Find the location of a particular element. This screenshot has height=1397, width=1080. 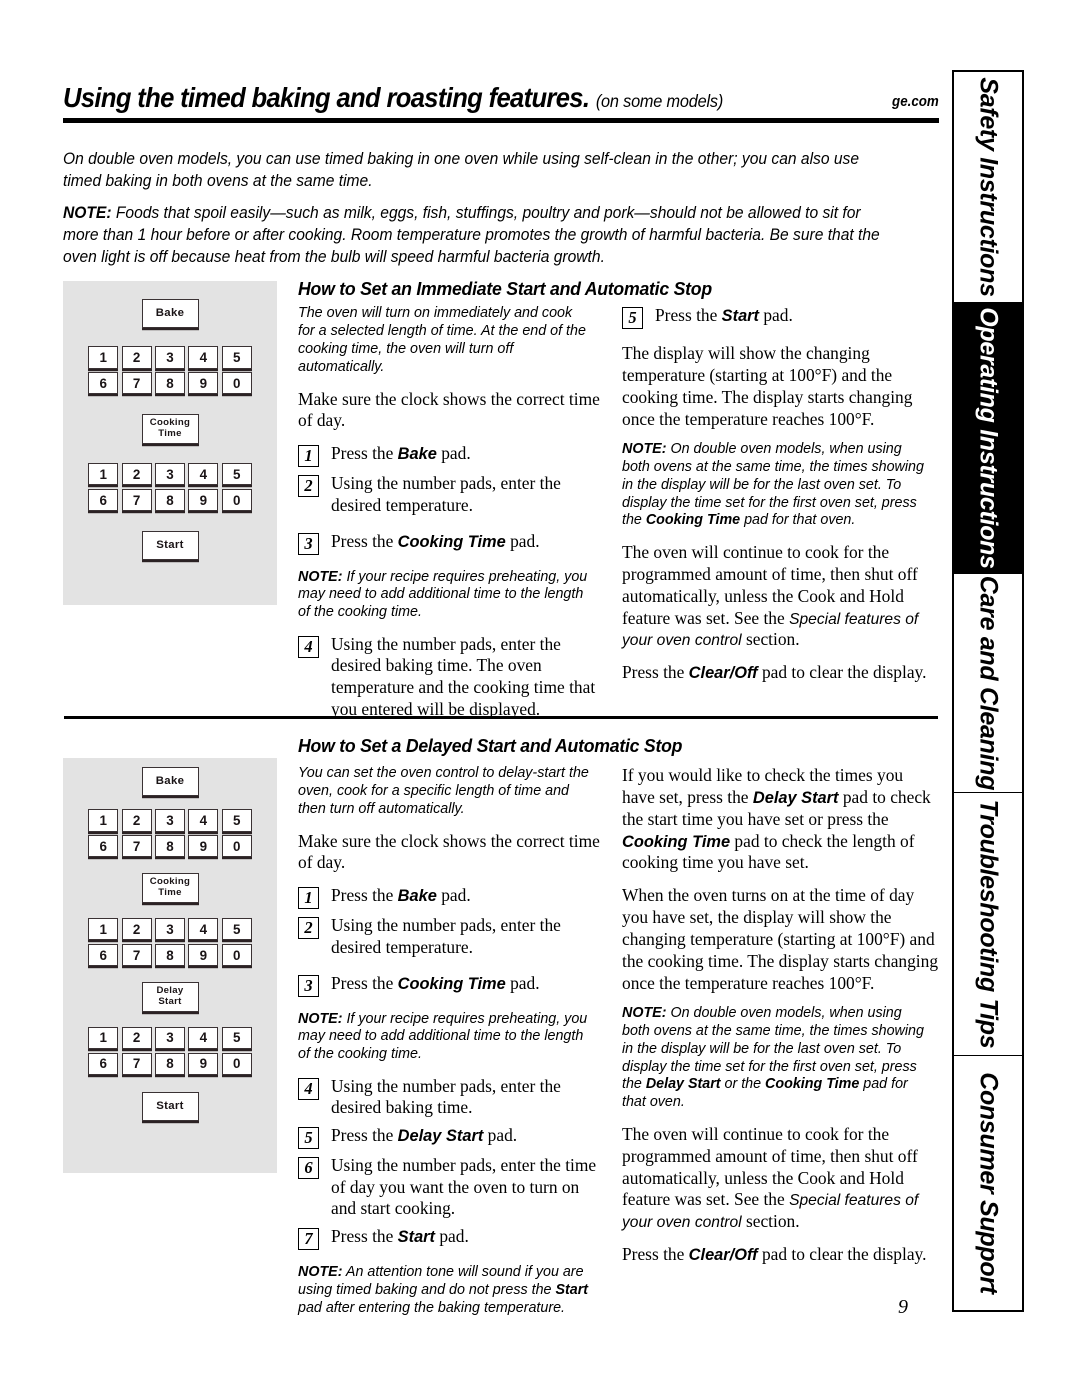

sidebar-item-consumer-support: Consumer Support is located at coordinates (988, 1183).